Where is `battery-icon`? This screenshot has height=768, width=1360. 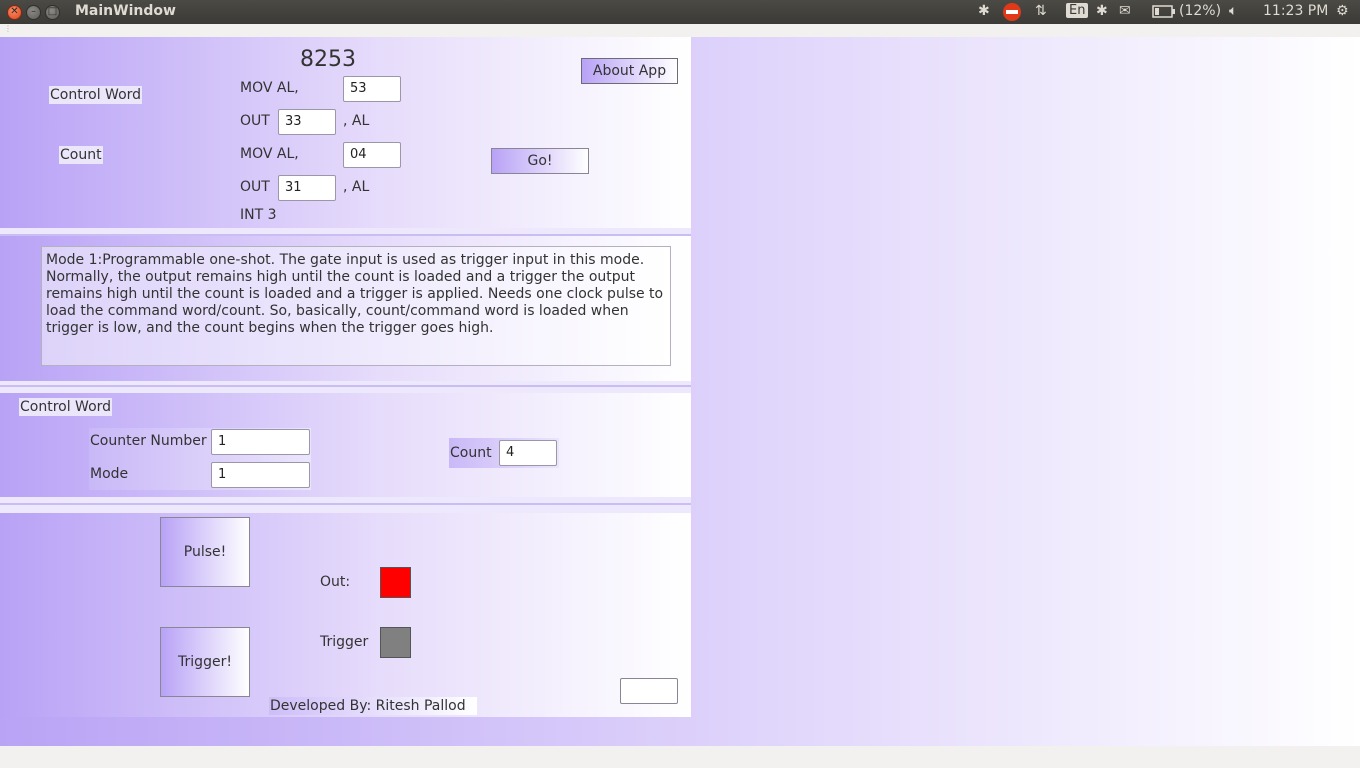
battery-icon is located at coordinates (1164, 13).